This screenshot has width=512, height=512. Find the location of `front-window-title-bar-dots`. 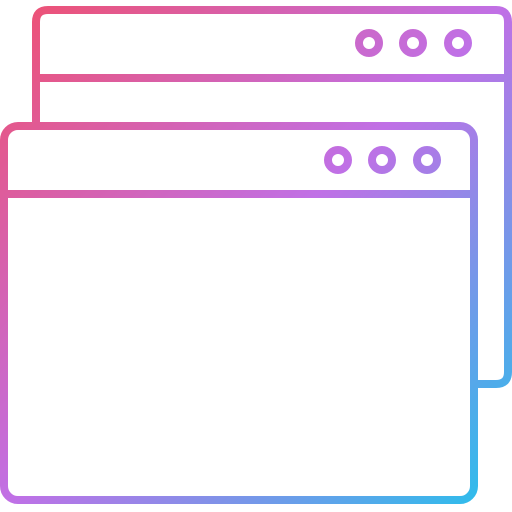

front-window-title-bar-dots is located at coordinates (382, 160).